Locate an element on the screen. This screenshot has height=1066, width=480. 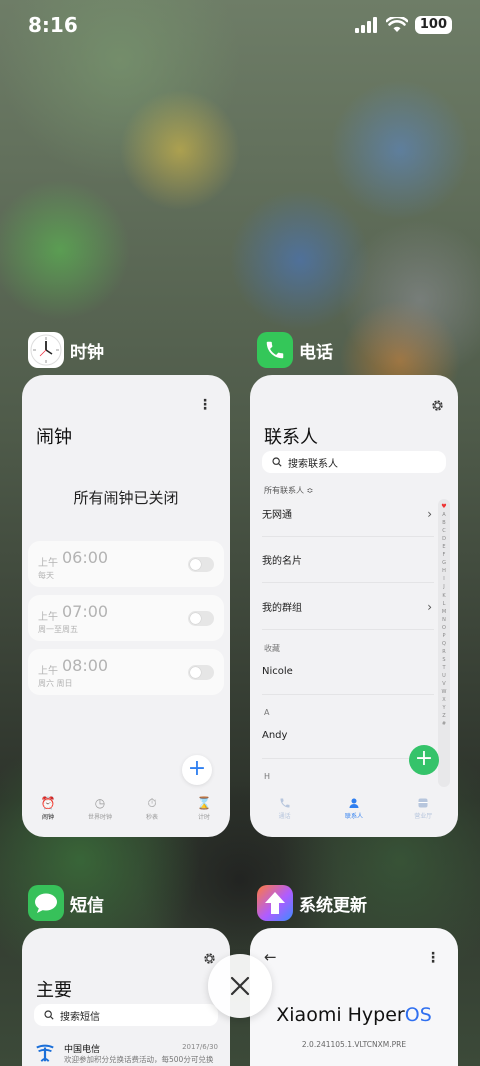
thread-snippet: 欢迎参加积分兑换话费活动，每500分可兑换 is located at coordinates (139, 1059).